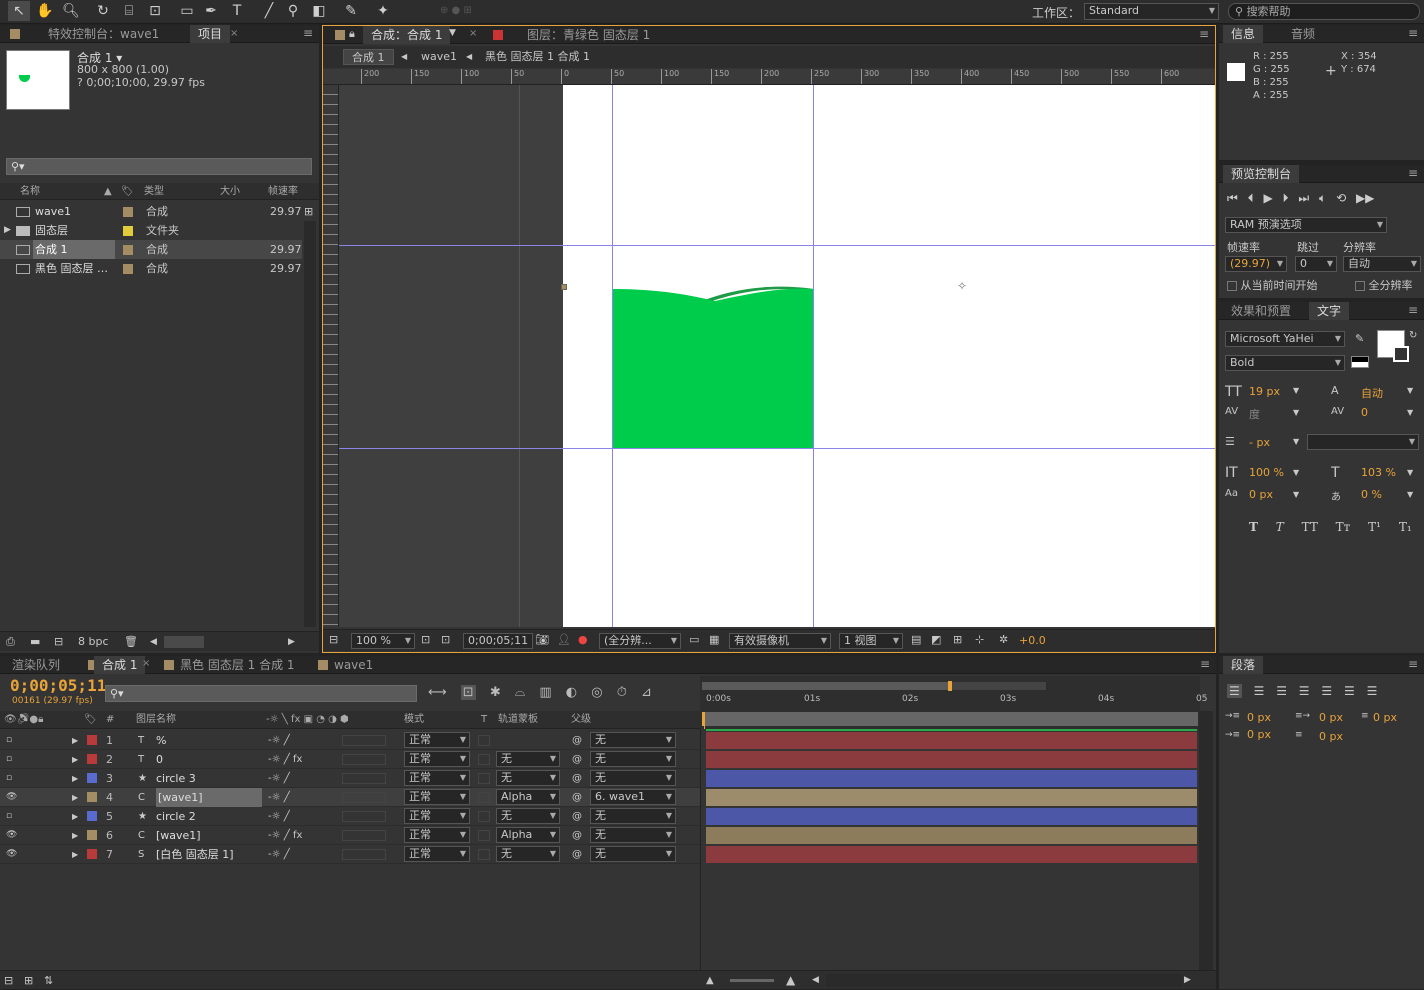 Image resolution: width=1424 pixels, height=990 pixels. I want to click on pixel-aspect-icon: ▤, so click(916, 639).